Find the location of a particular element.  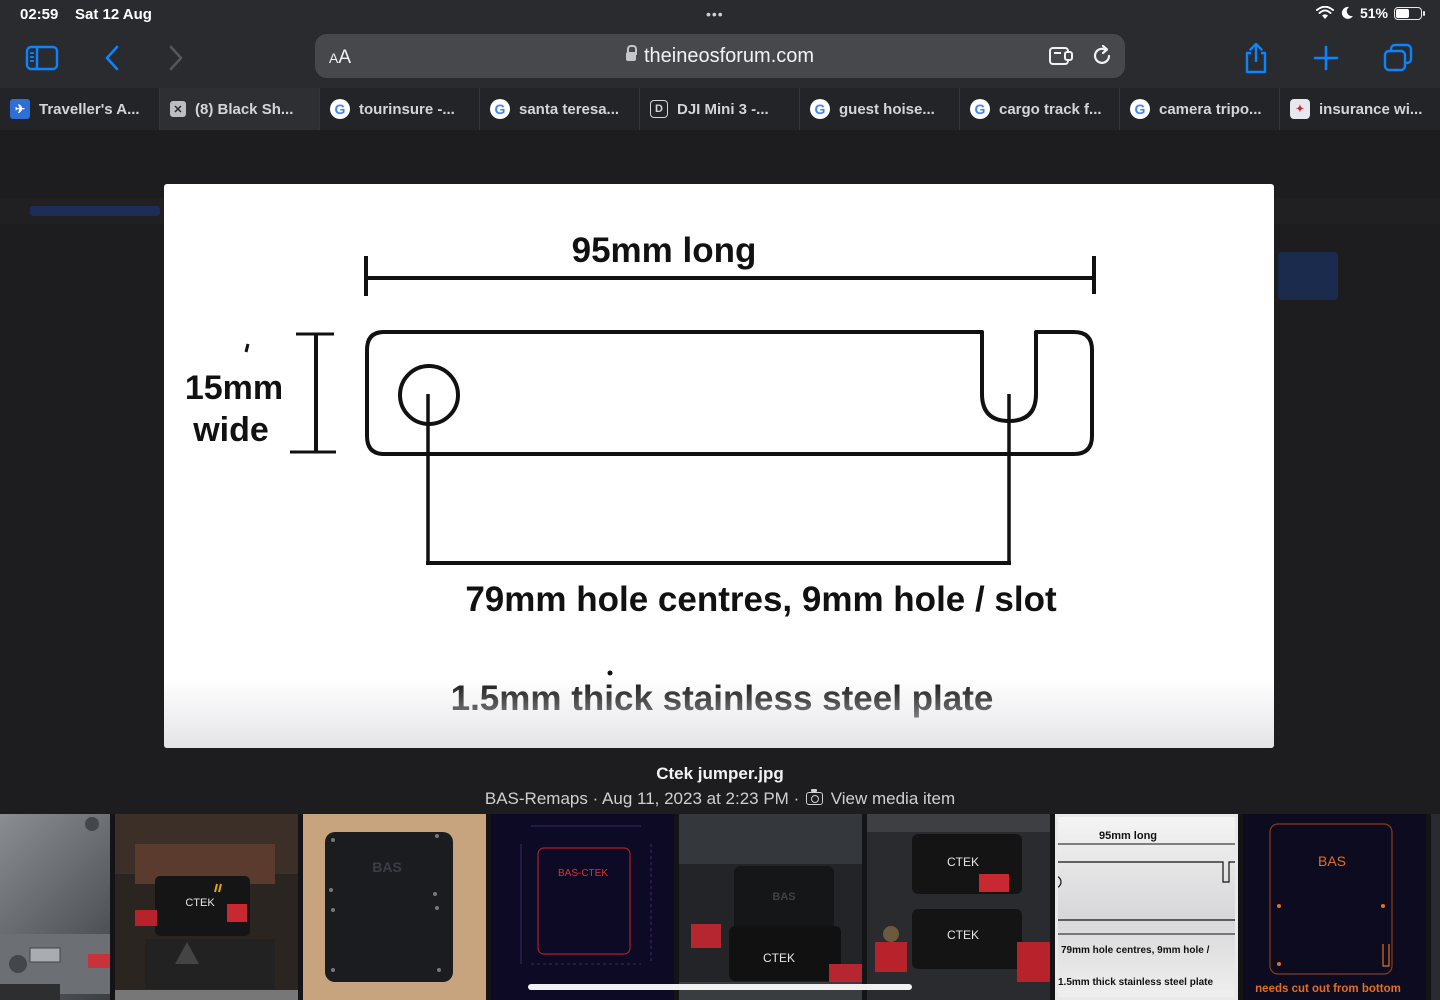

view-media-link: View media item is located at coordinates (893, 798).